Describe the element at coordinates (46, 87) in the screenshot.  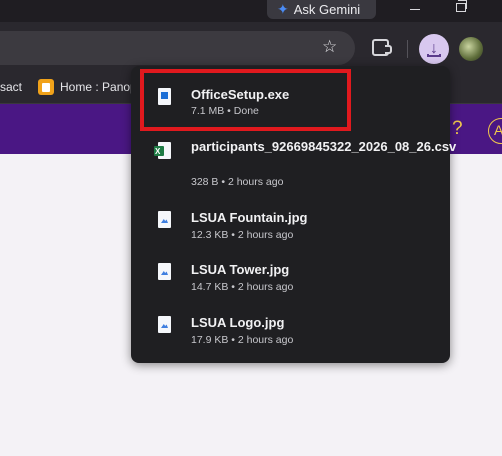
I see `panopto-bookmark-icon` at that location.